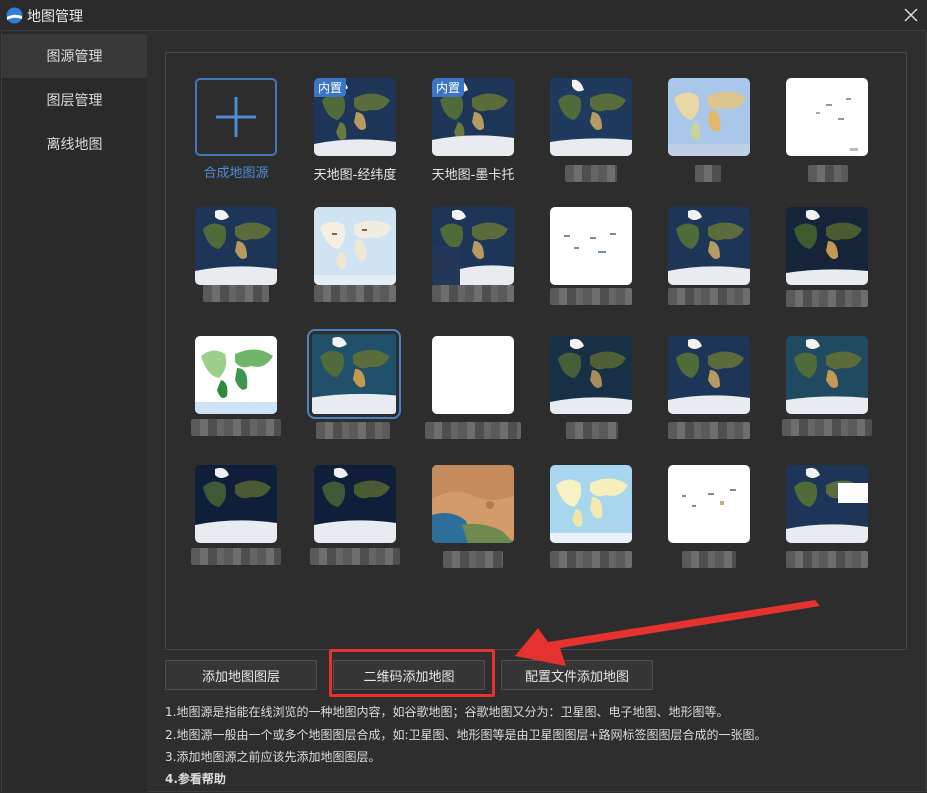 The width and height of the screenshot is (927, 793). I want to click on add-map-layer-button: 添加地图图层, so click(241, 675).